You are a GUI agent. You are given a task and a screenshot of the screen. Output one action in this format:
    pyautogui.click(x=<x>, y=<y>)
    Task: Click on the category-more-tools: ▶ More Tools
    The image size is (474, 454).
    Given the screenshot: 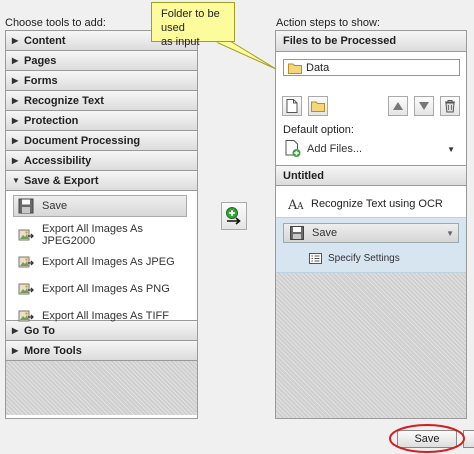 What is the action you would take?
    pyautogui.click(x=101, y=351)
    